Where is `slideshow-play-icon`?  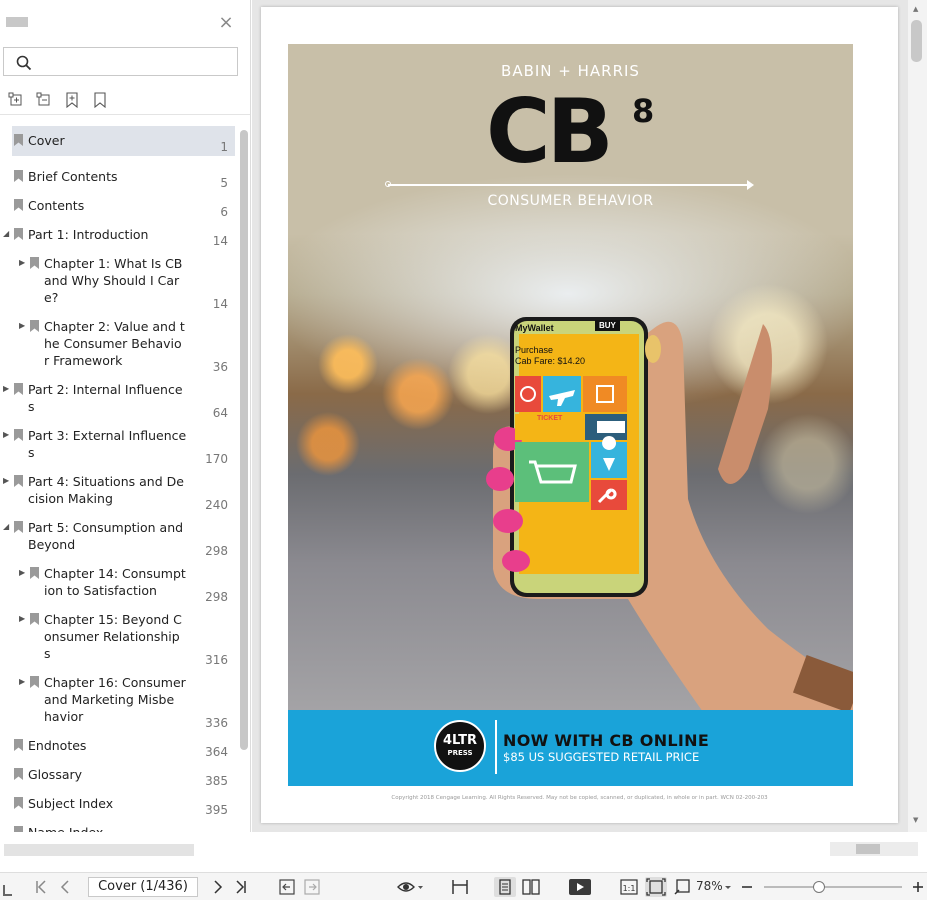
slideshow-play-icon is located at coordinates (580, 887).